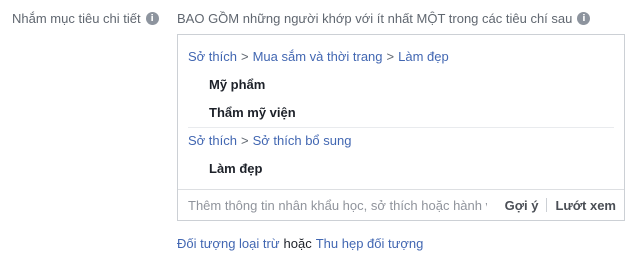 The image size is (642, 262). What do you see at coordinates (228, 243) in the screenshot?
I see `exclude-audience-link: Đối tượng loại trừ` at bounding box center [228, 243].